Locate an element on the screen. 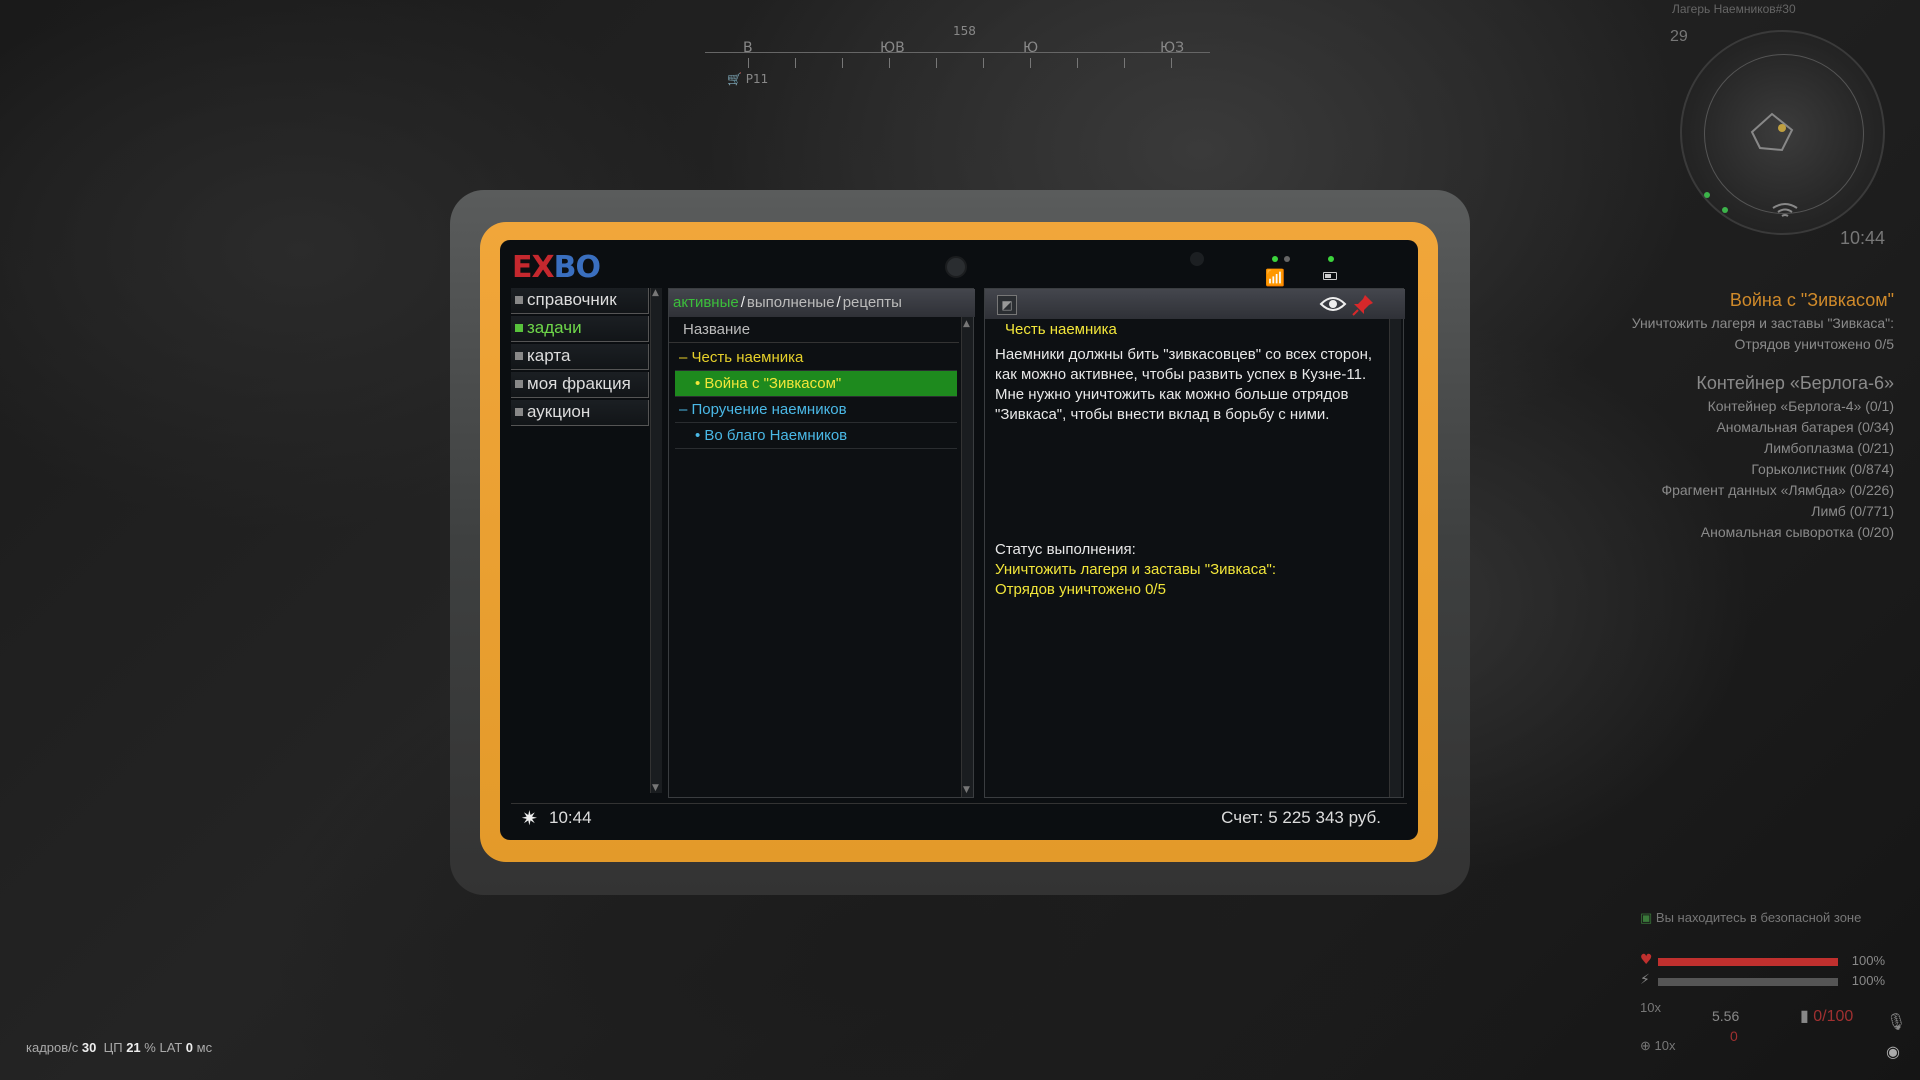 The image size is (1920, 1080). quest-tabs: активные / выполненые / рецепты is located at coordinates (822, 303).